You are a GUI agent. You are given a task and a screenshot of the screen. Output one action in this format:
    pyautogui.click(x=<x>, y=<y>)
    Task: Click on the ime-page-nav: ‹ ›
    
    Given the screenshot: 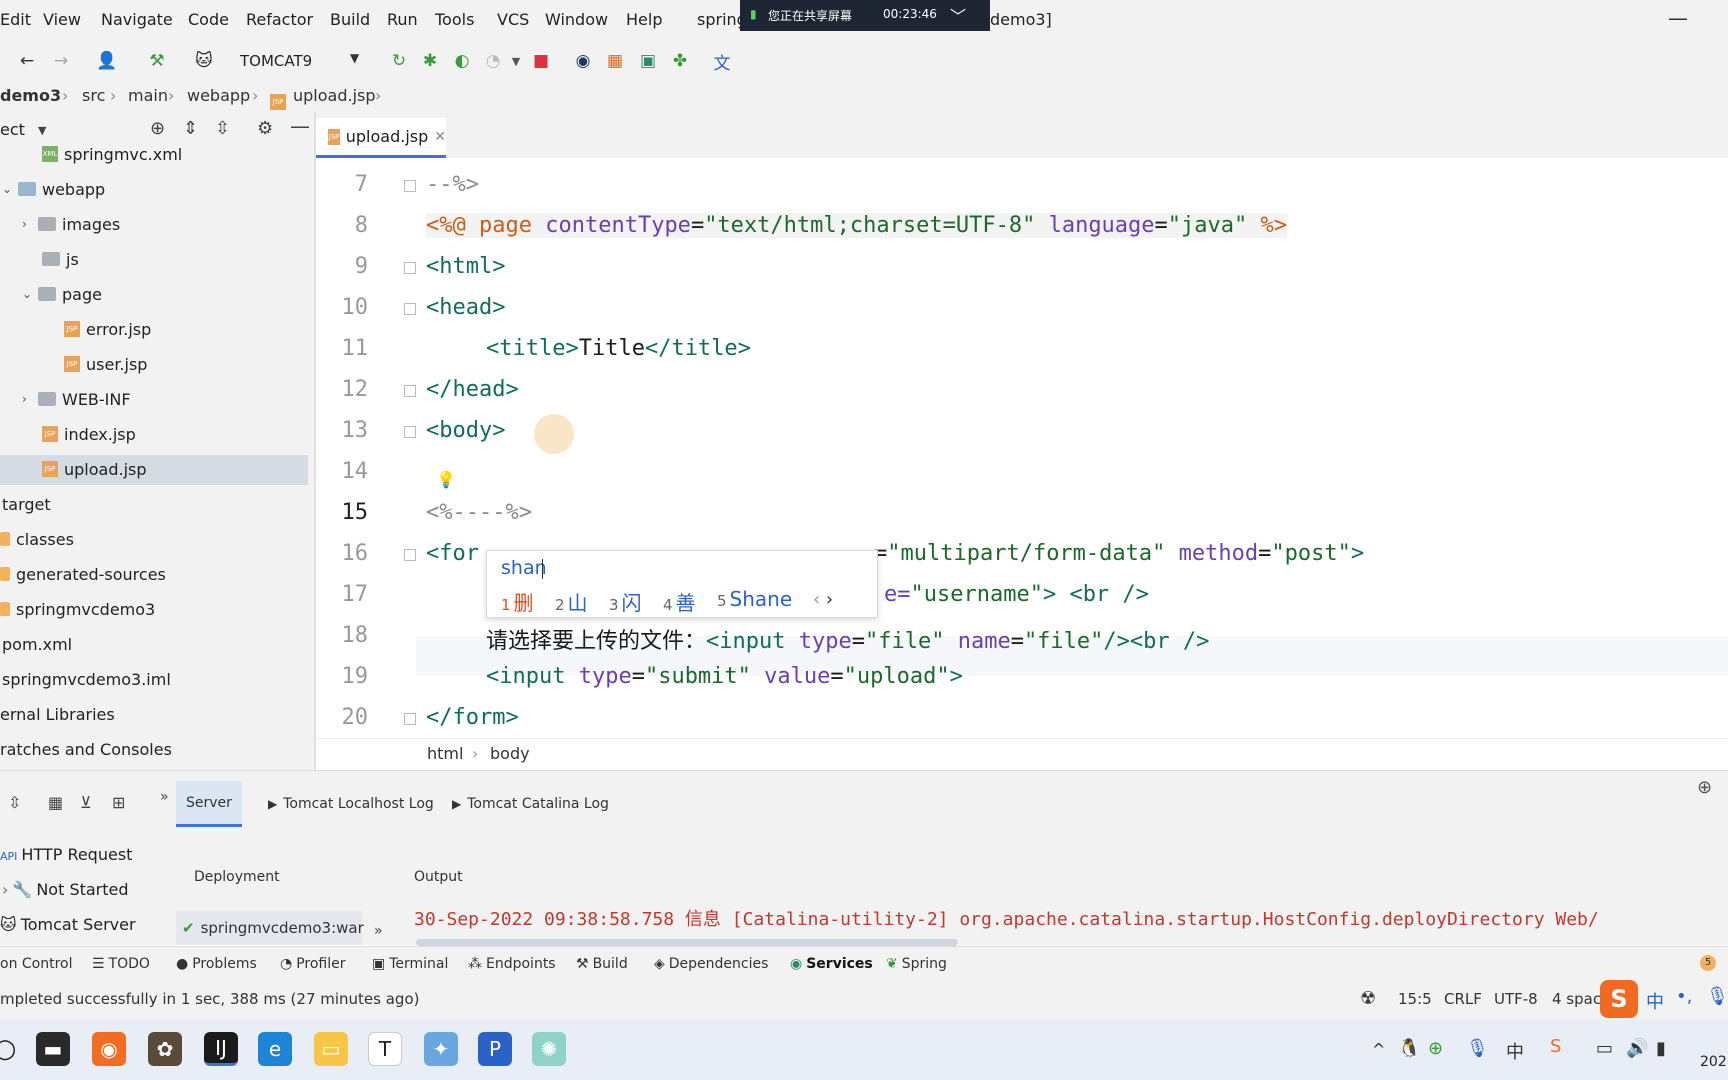 What is the action you would take?
    pyautogui.click(x=823, y=599)
    